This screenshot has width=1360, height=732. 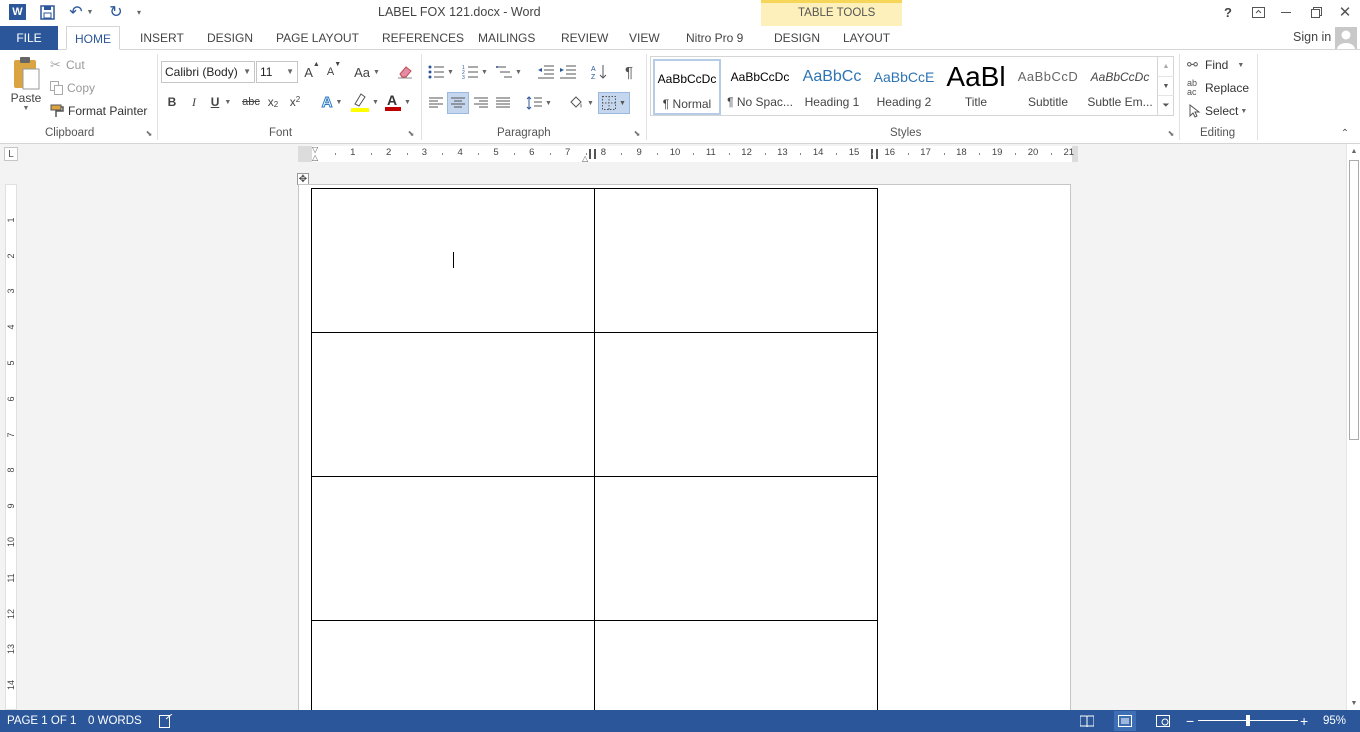 I want to click on text-effects-button: A ▼, so click(x=332, y=102).